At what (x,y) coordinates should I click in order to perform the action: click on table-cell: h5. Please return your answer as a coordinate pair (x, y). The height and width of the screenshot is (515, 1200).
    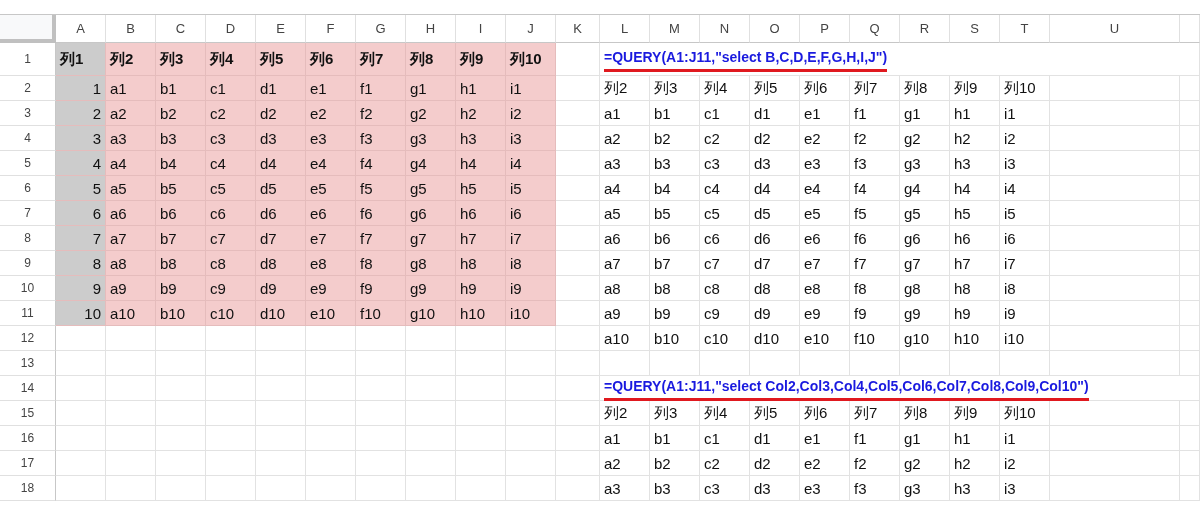
    Looking at the image, I should click on (975, 213).